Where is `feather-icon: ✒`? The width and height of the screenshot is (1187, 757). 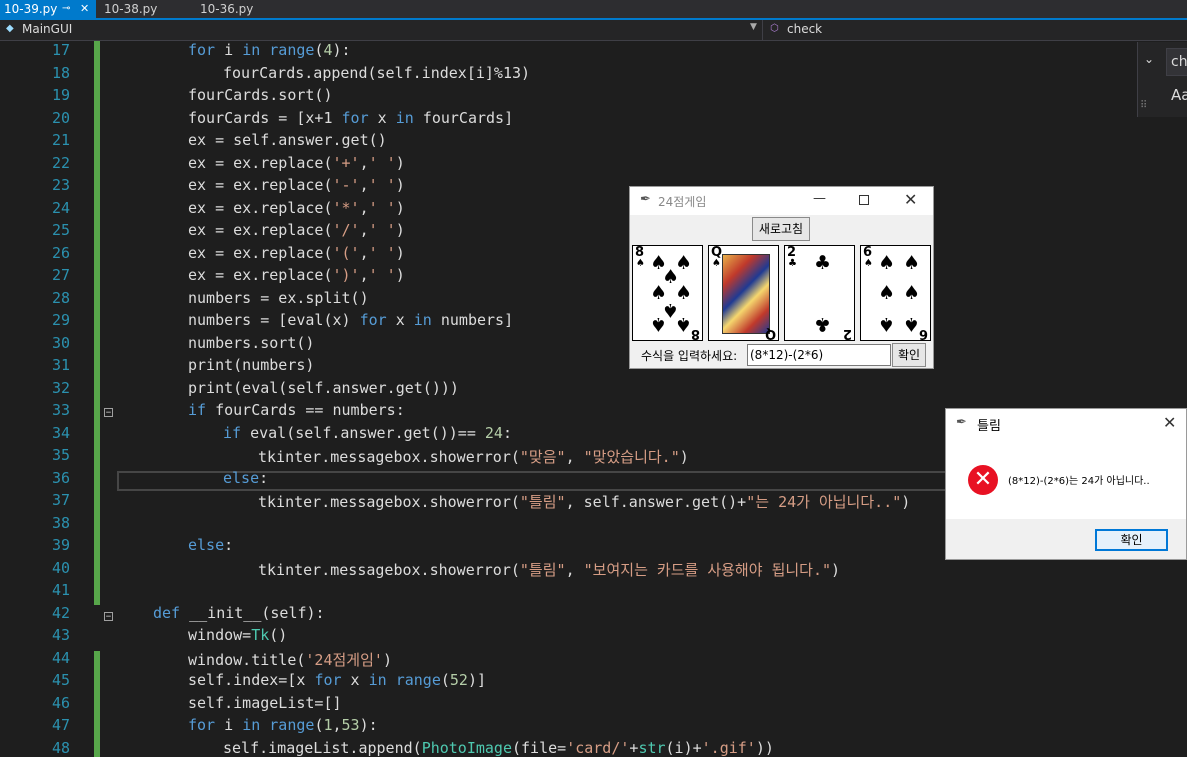
feather-icon: ✒ is located at coordinates (645, 199).